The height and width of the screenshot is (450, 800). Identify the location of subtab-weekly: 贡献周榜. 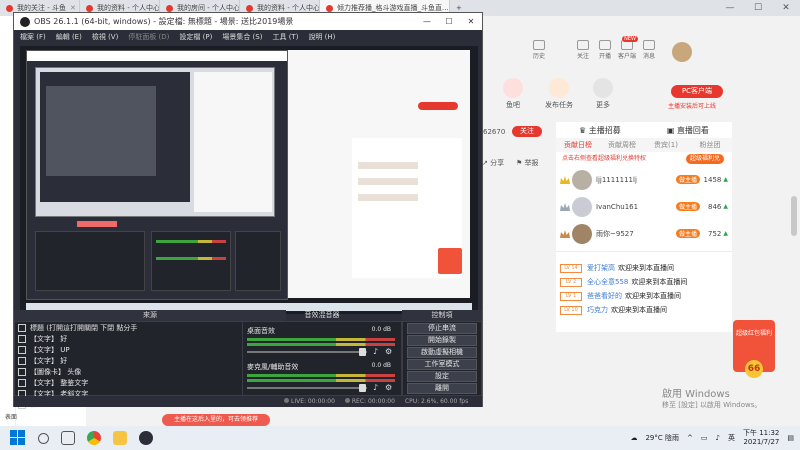
(622, 145).